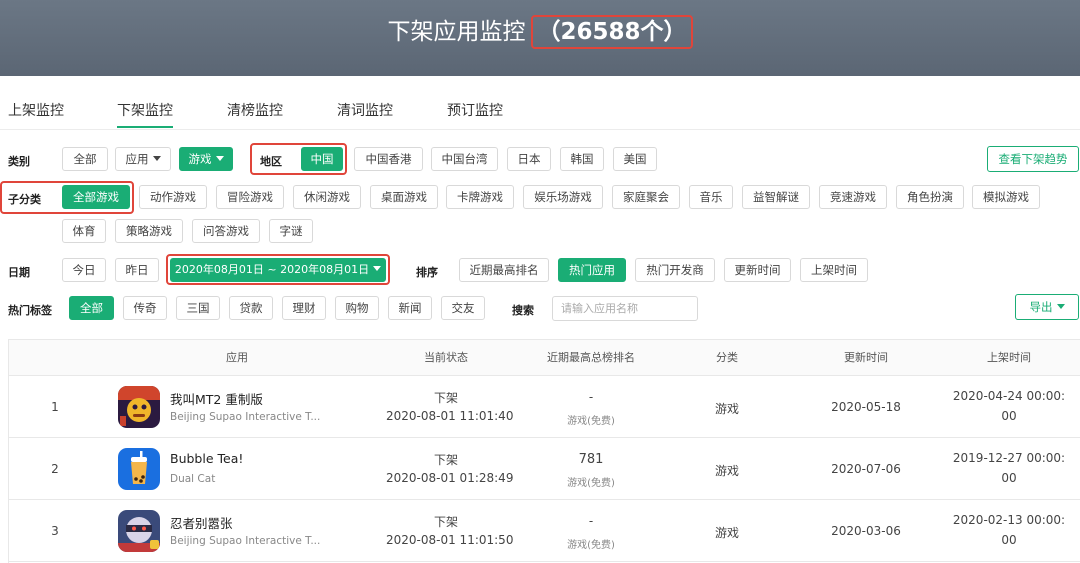 The width and height of the screenshot is (1080, 563). I want to click on app-name-link: 我叫MT2 重制版, so click(216, 398).